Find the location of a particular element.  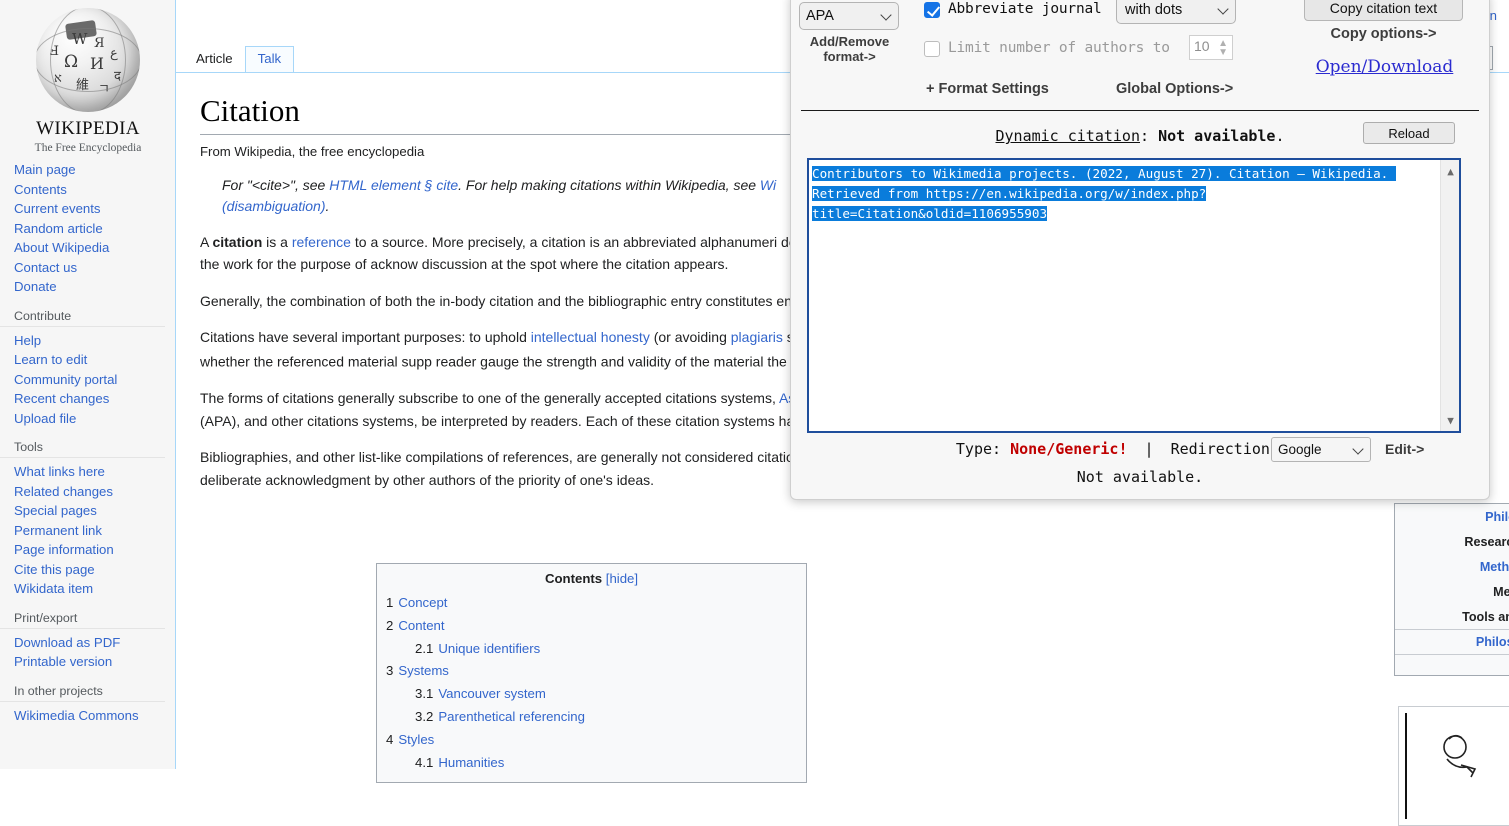

toc-item: 4.1Humanities is located at coordinates (596, 763).